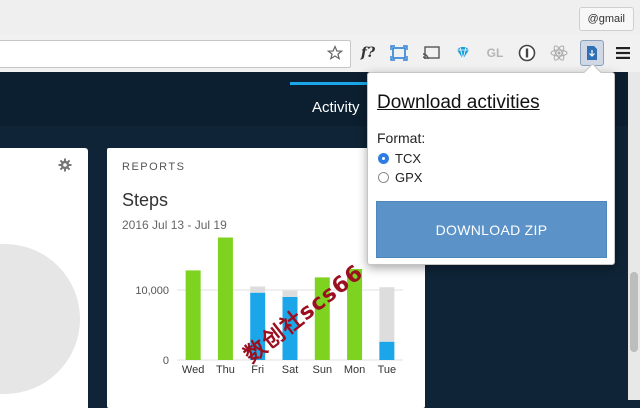  What do you see at coordinates (174, 225) in the screenshot?
I see `date-range: 2016 Jul 13 - Jul 19` at bounding box center [174, 225].